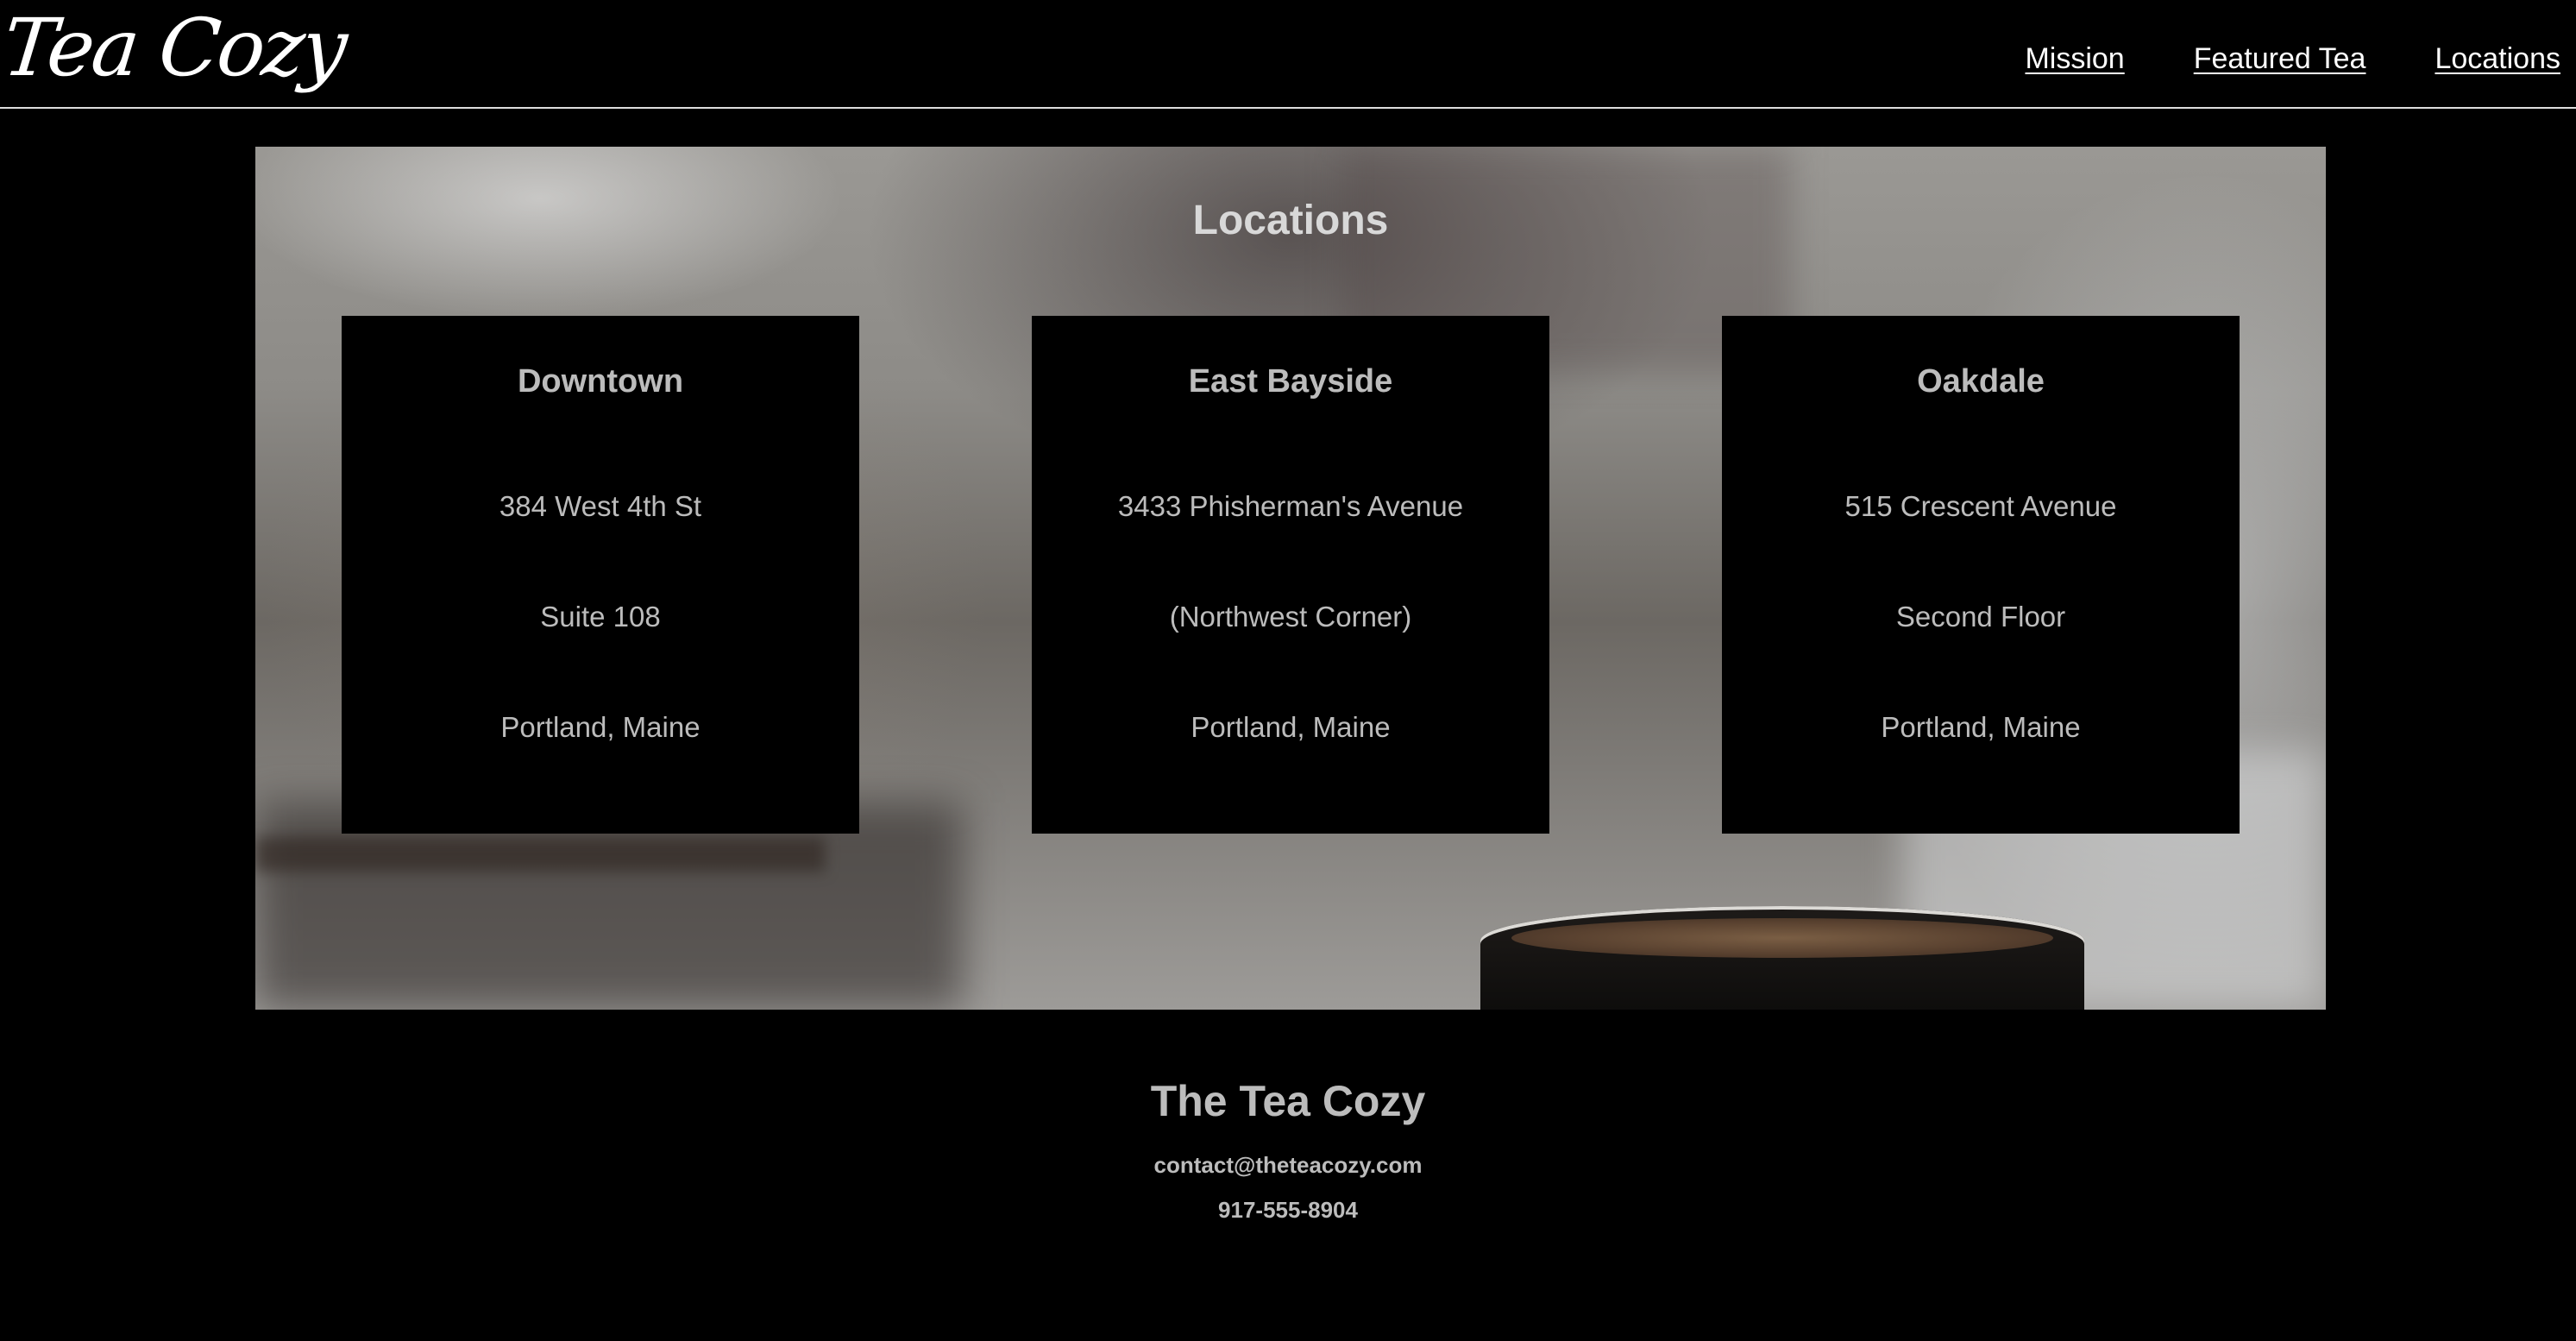  Describe the element at coordinates (1288, 1164) in the screenshot. I see `footer-email: contact@theteacozy.com` at that location.